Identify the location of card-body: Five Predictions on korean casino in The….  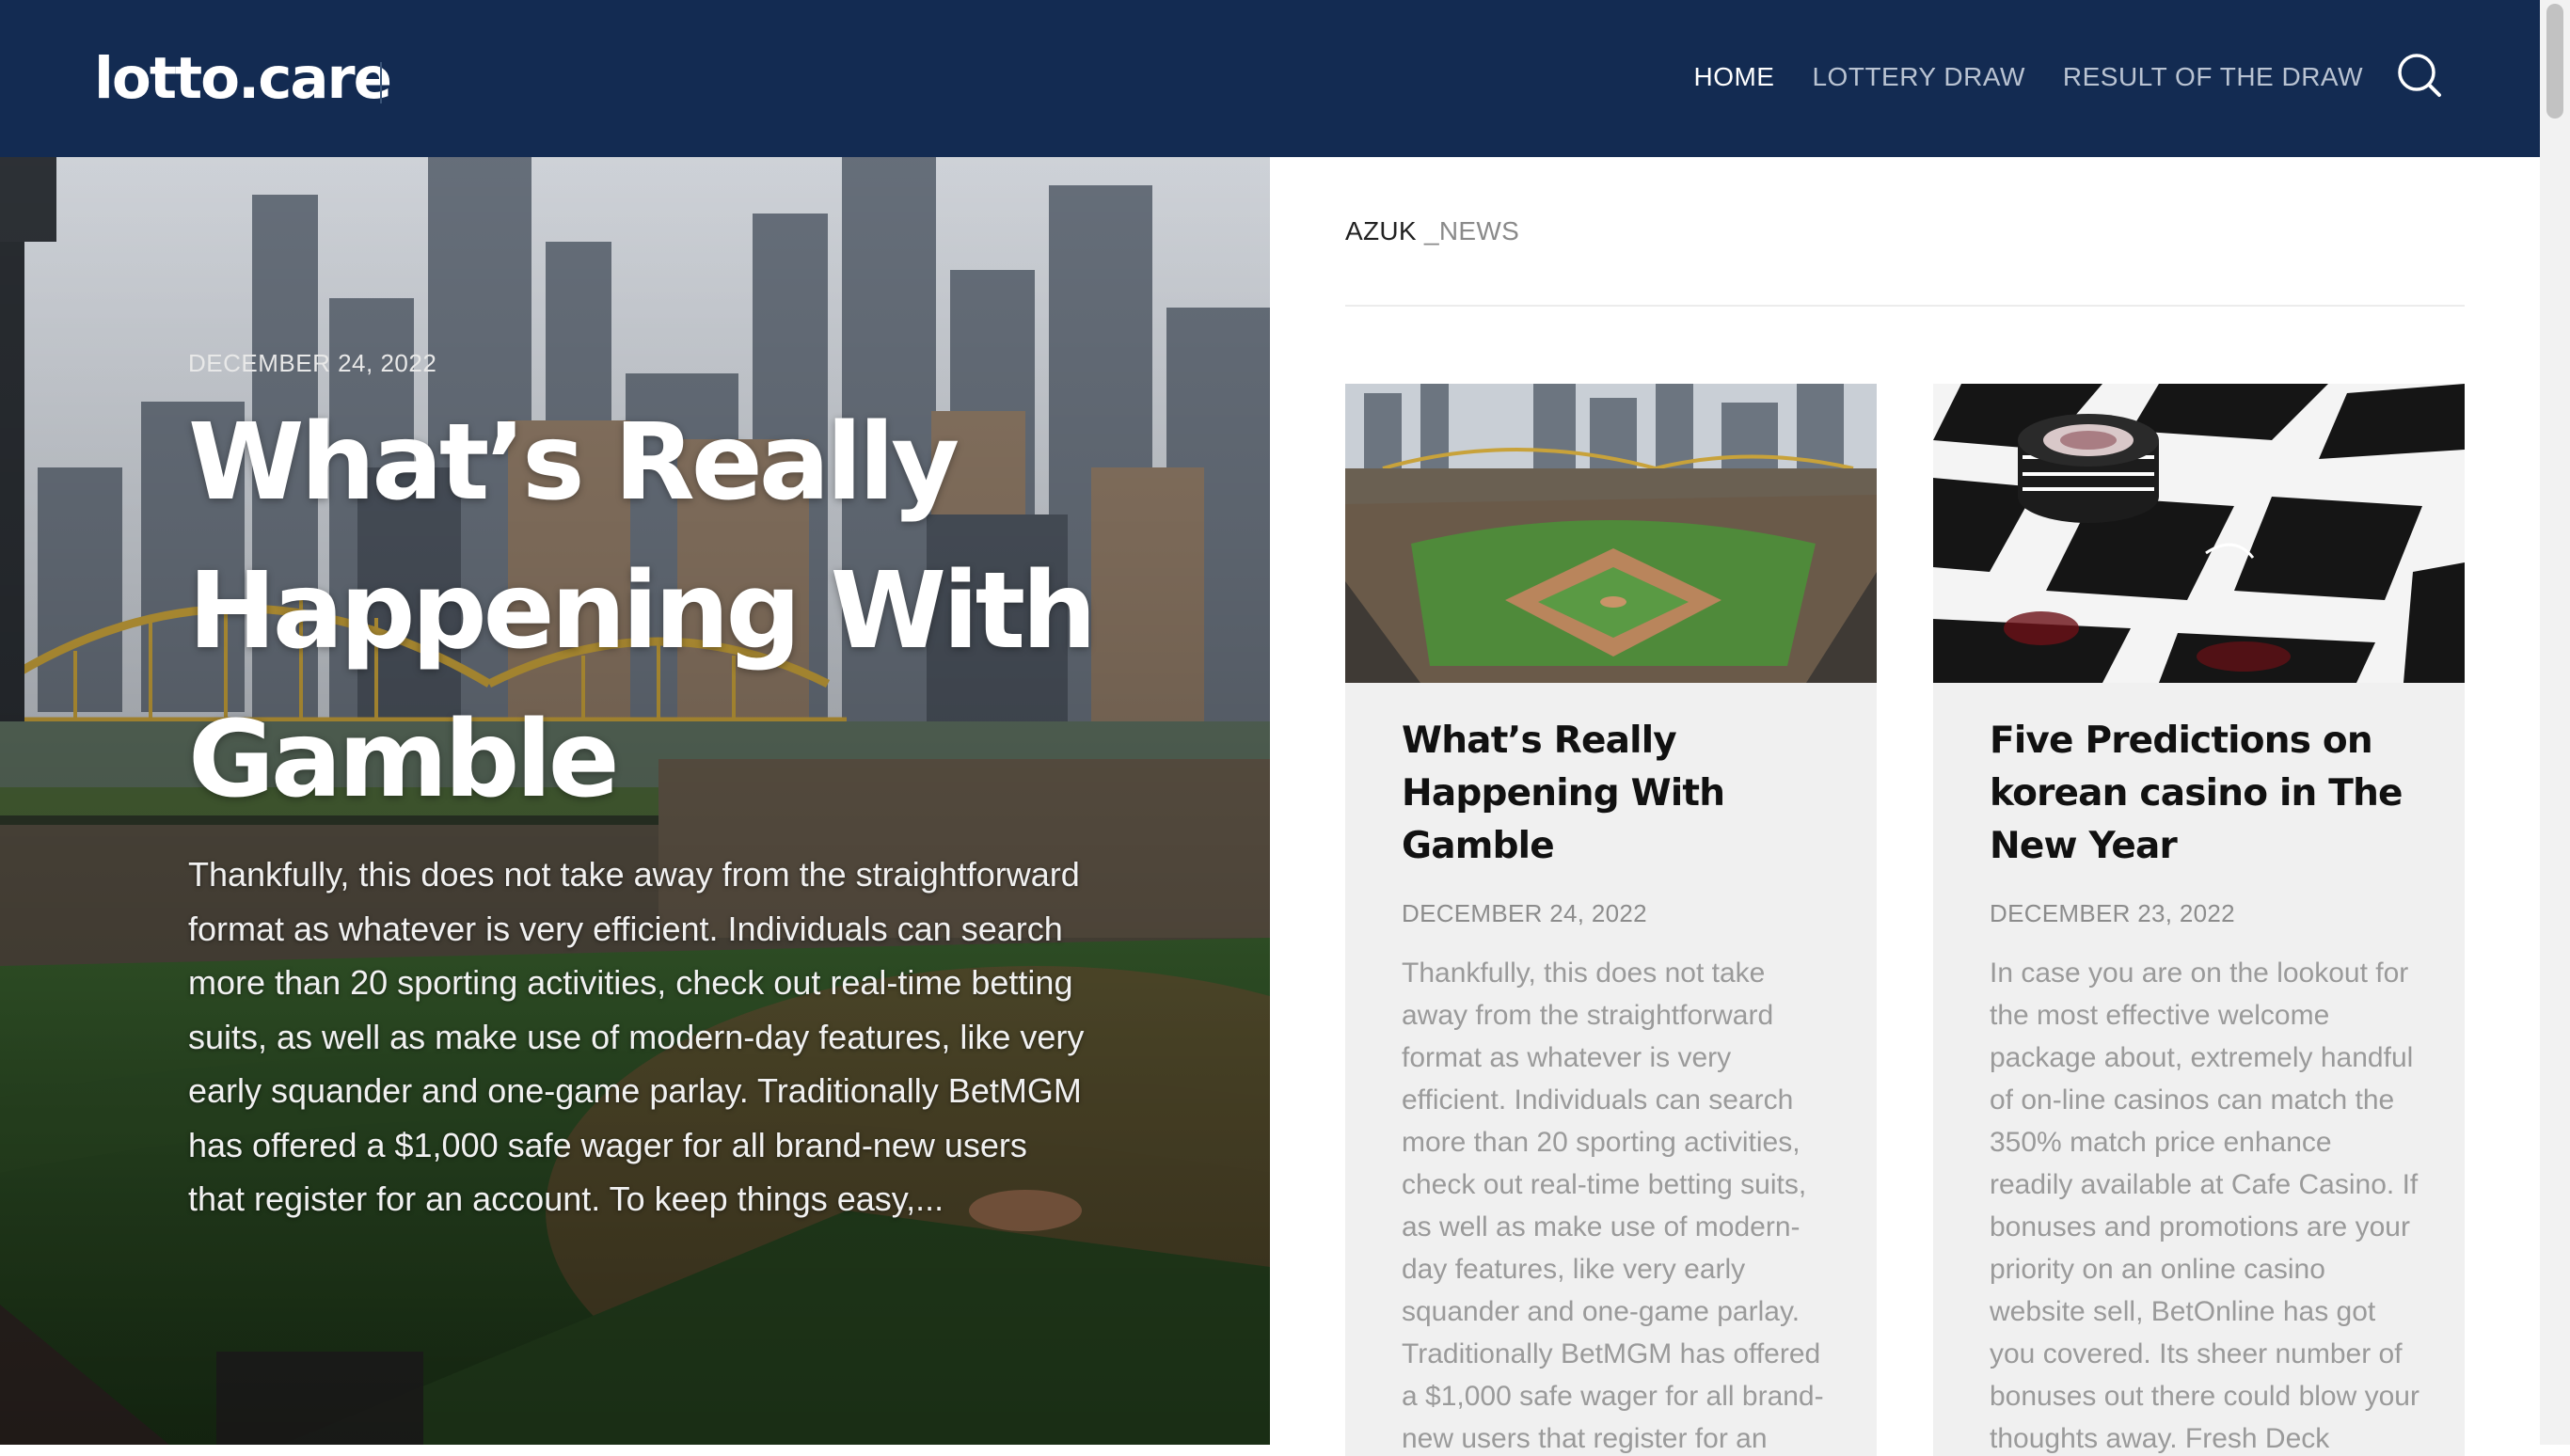
(2206, 1085).